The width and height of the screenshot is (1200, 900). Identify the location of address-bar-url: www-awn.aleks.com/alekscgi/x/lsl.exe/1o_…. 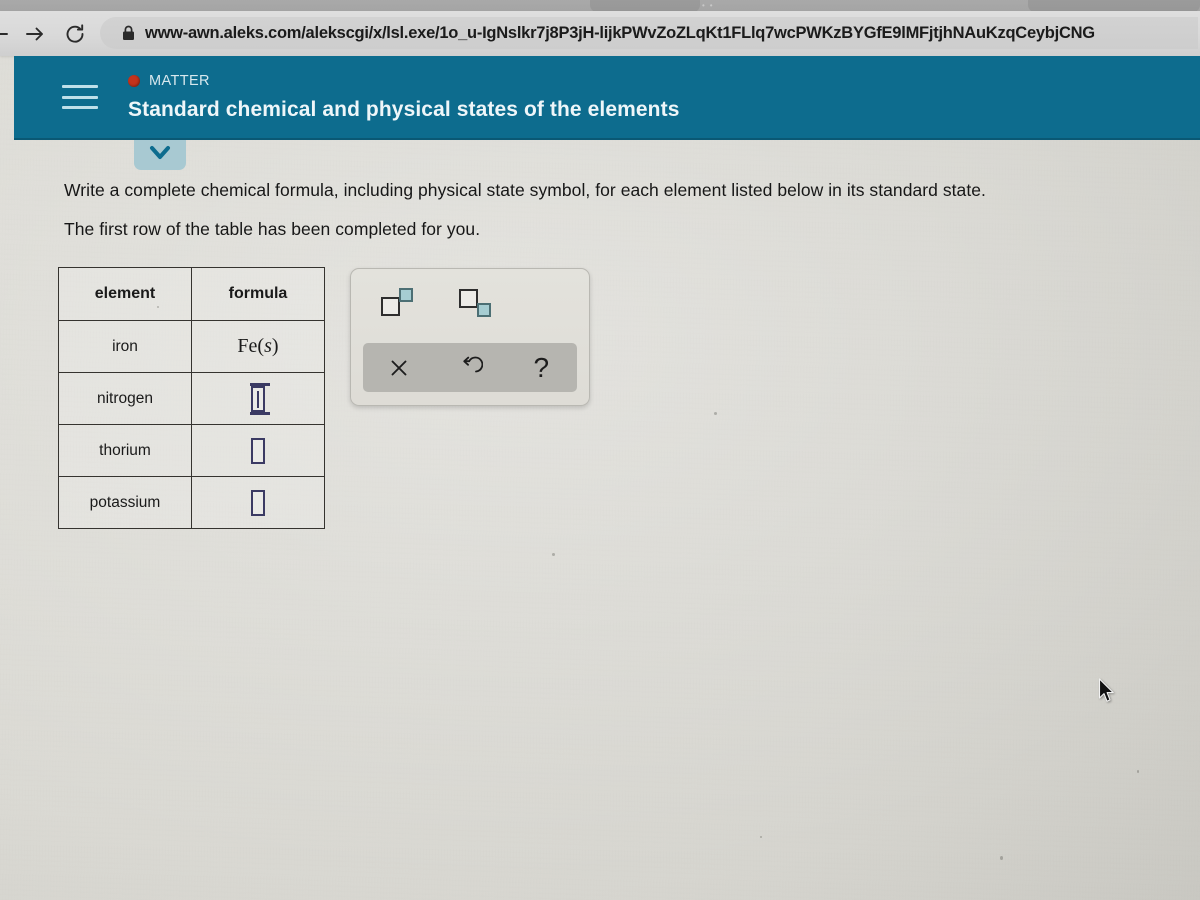
(620, 33).